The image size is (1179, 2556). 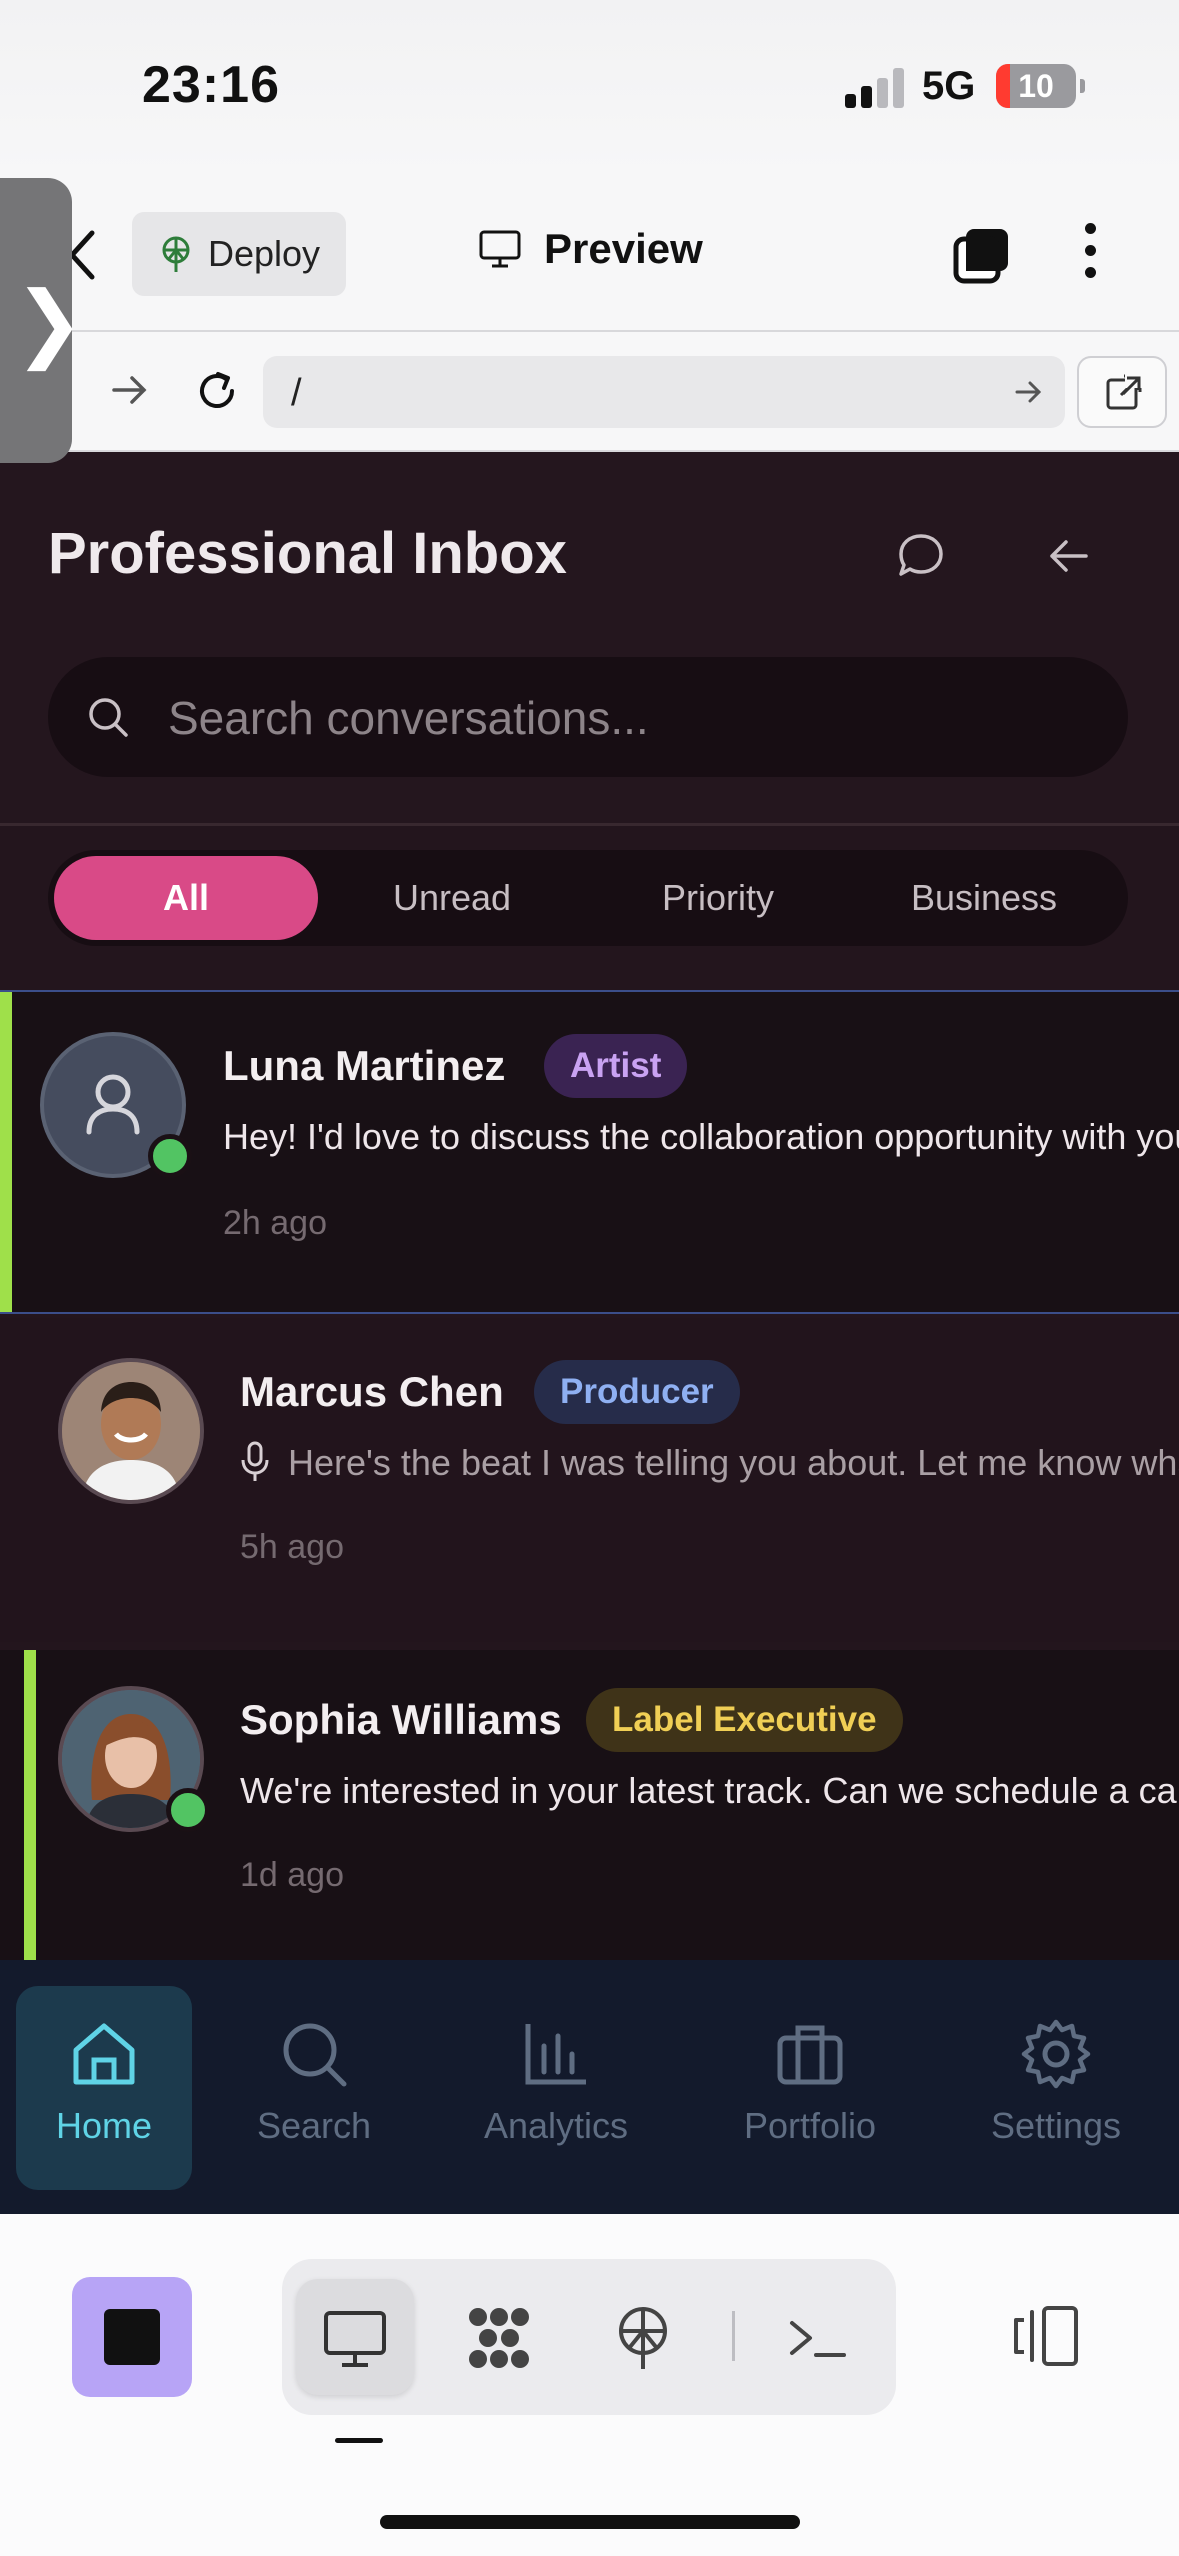 I want to click on nav-settings: Settings, so click(x=1056, y=2088).